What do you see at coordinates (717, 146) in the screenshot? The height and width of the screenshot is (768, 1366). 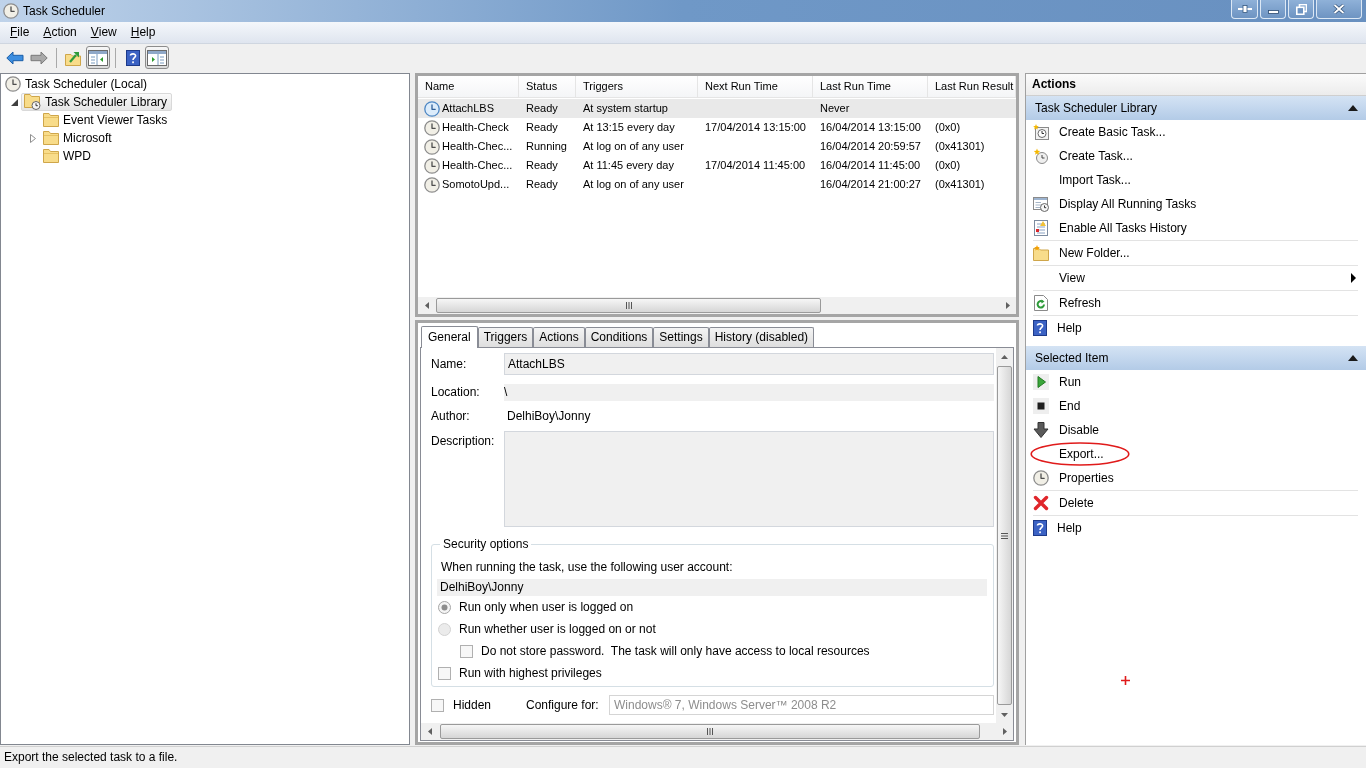 I see `task-row: Health-Chec... Running At log on of any user 16/04/2014 20:59:57 (0x41301)` at bounding box center [717, 146].